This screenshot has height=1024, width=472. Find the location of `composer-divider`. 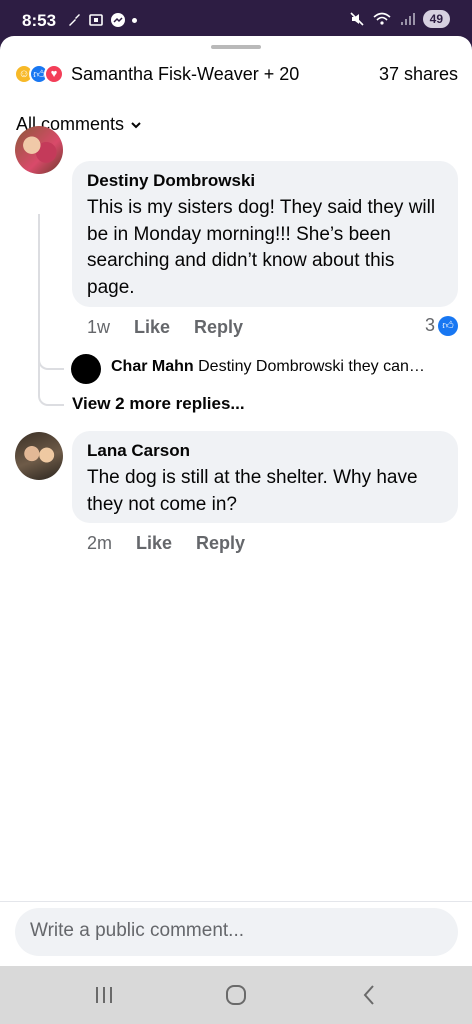

composer-divider is located at coordinates (236, 901).